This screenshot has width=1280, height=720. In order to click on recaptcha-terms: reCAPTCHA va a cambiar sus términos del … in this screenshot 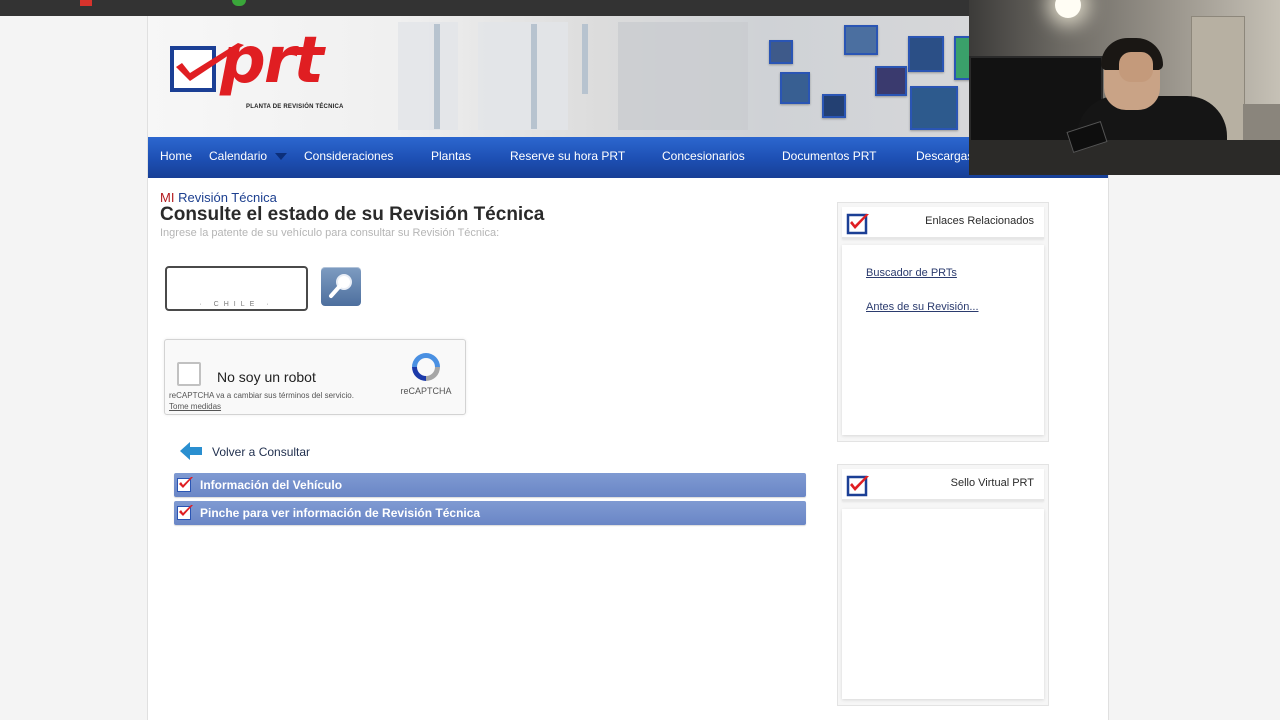, I will do `click(269, 401)`.